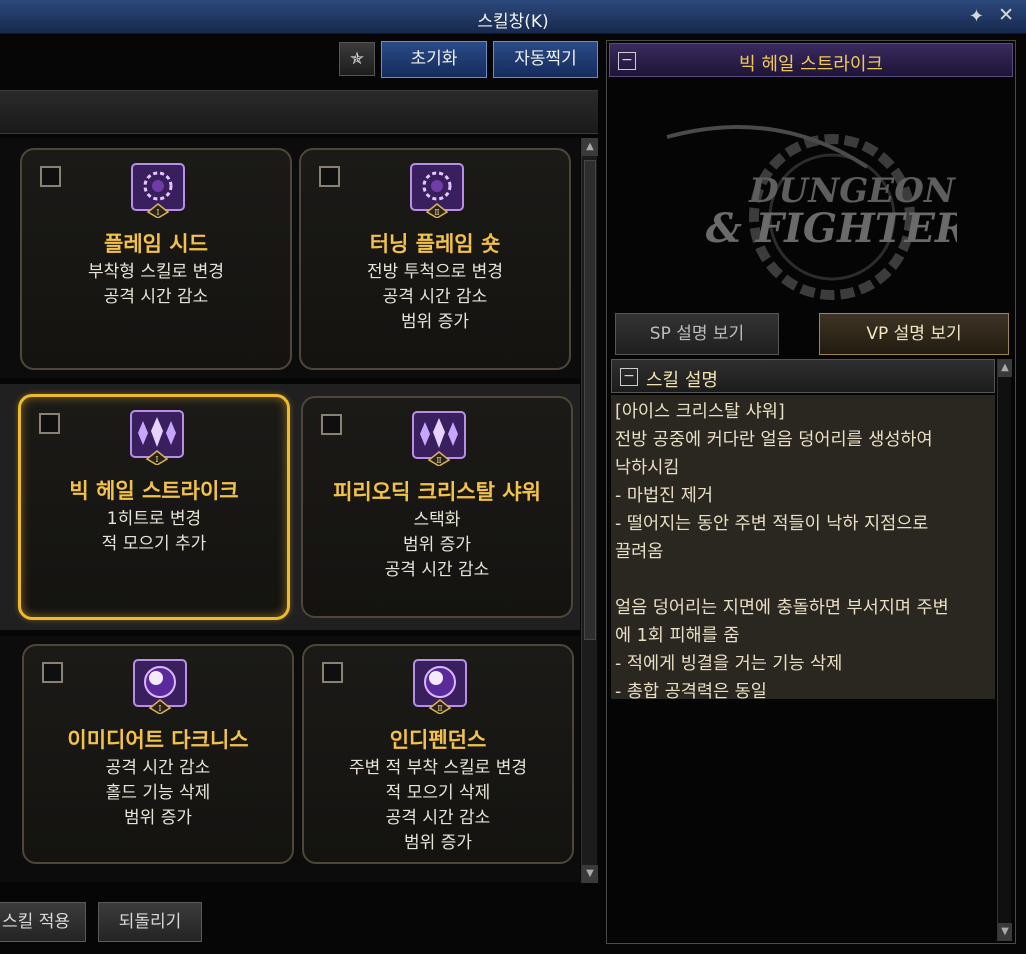  I want to click on skill-name: 플레임 시드, so click(156, 244).